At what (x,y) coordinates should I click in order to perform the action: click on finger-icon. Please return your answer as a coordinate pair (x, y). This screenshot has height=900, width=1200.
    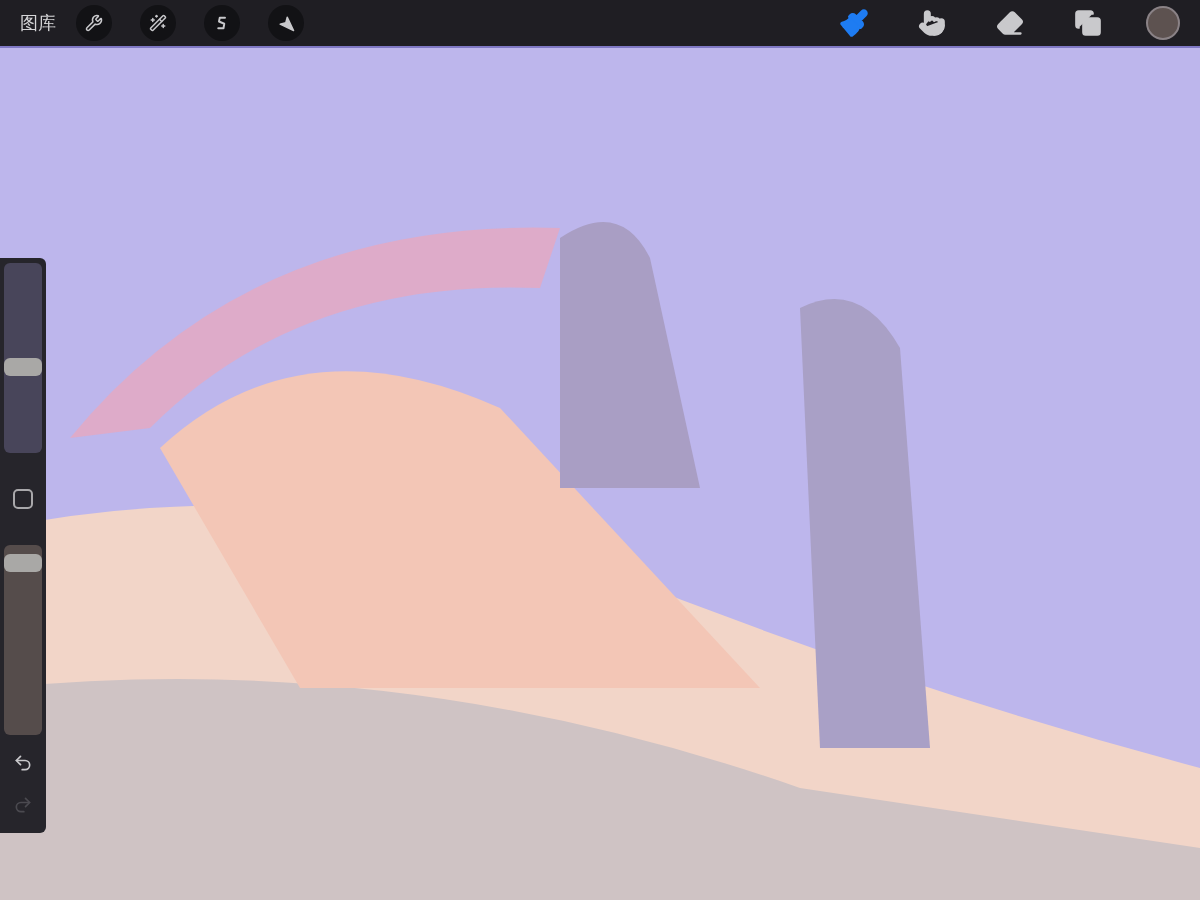
    Looking at the image, I should click on (932, 23).